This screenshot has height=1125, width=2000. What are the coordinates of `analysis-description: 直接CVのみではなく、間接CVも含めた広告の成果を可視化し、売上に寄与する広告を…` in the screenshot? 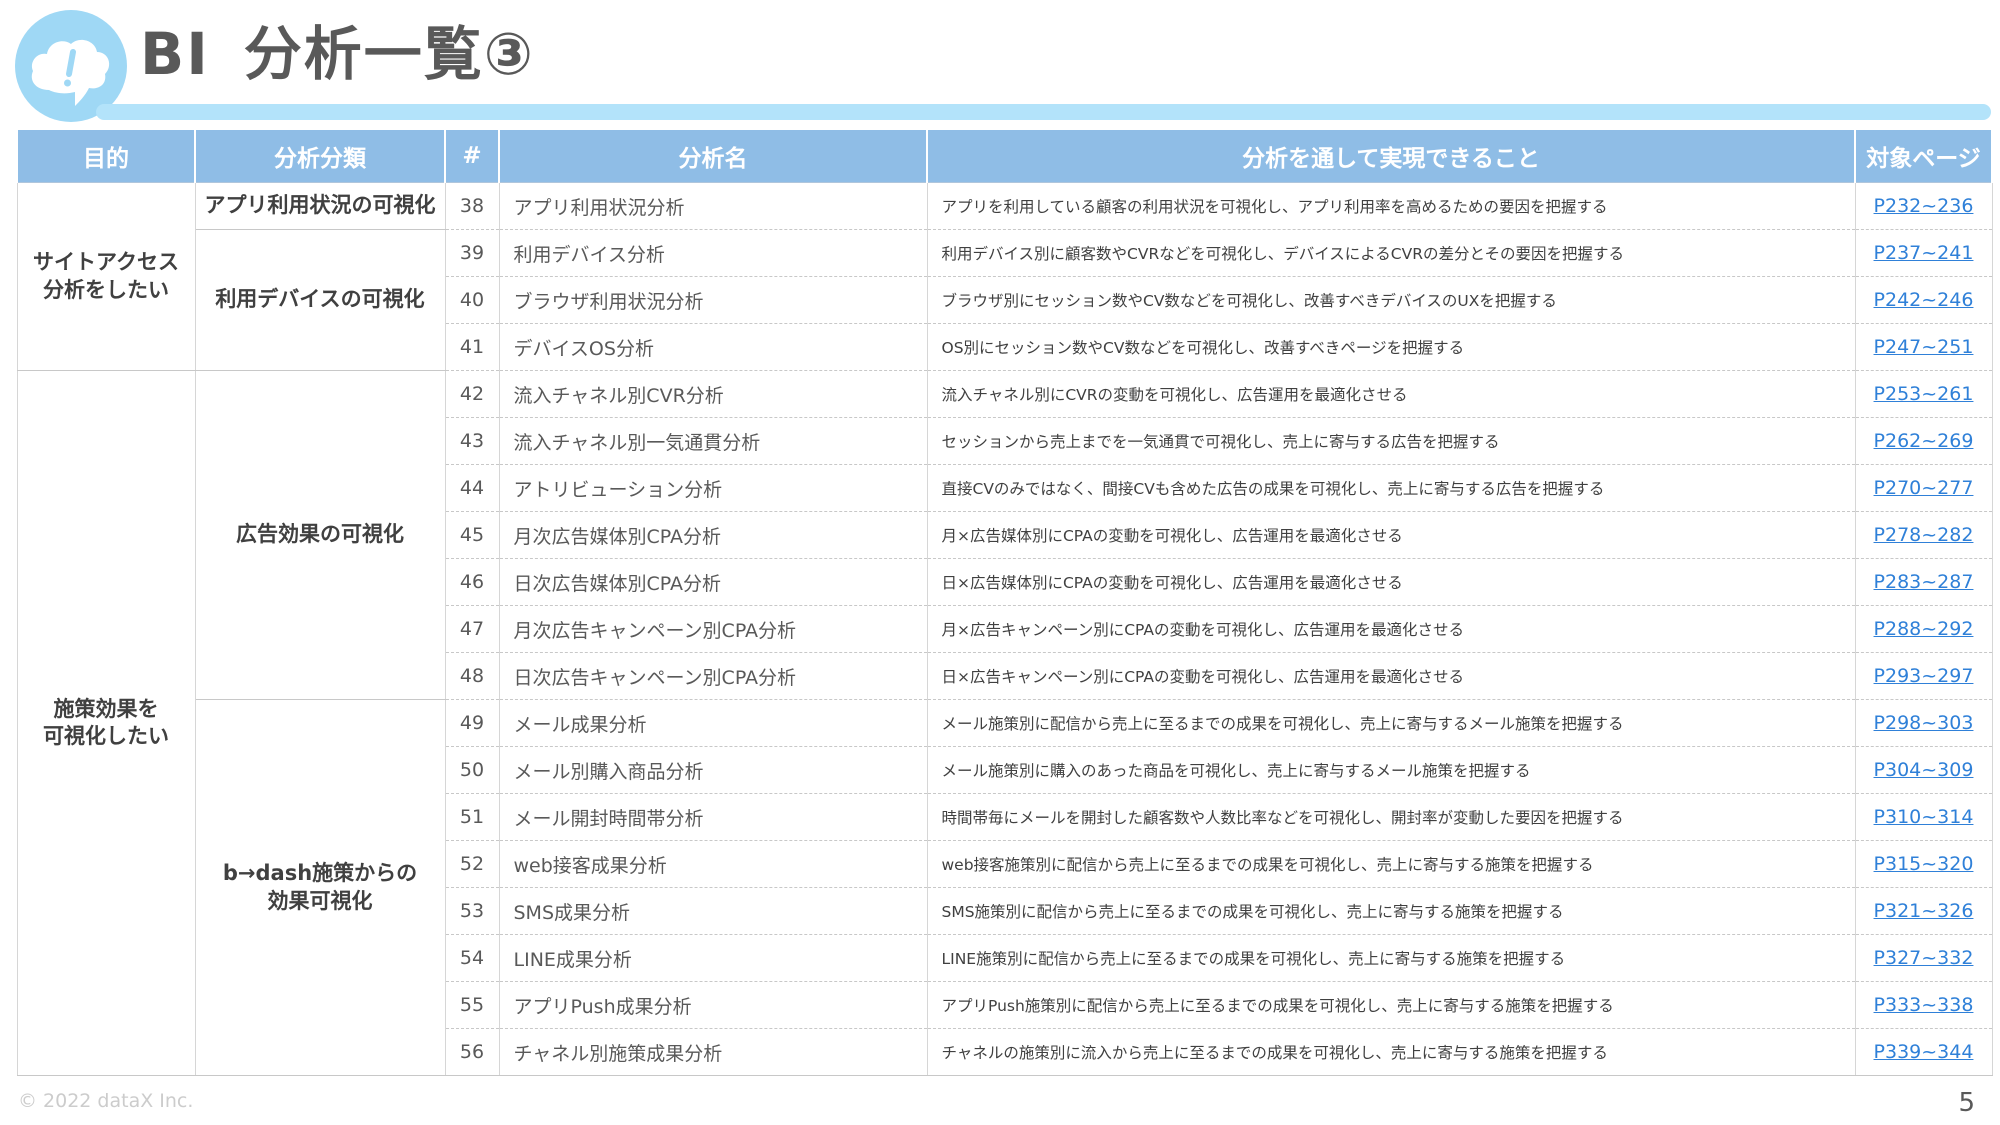 It's located at (1391, 488).